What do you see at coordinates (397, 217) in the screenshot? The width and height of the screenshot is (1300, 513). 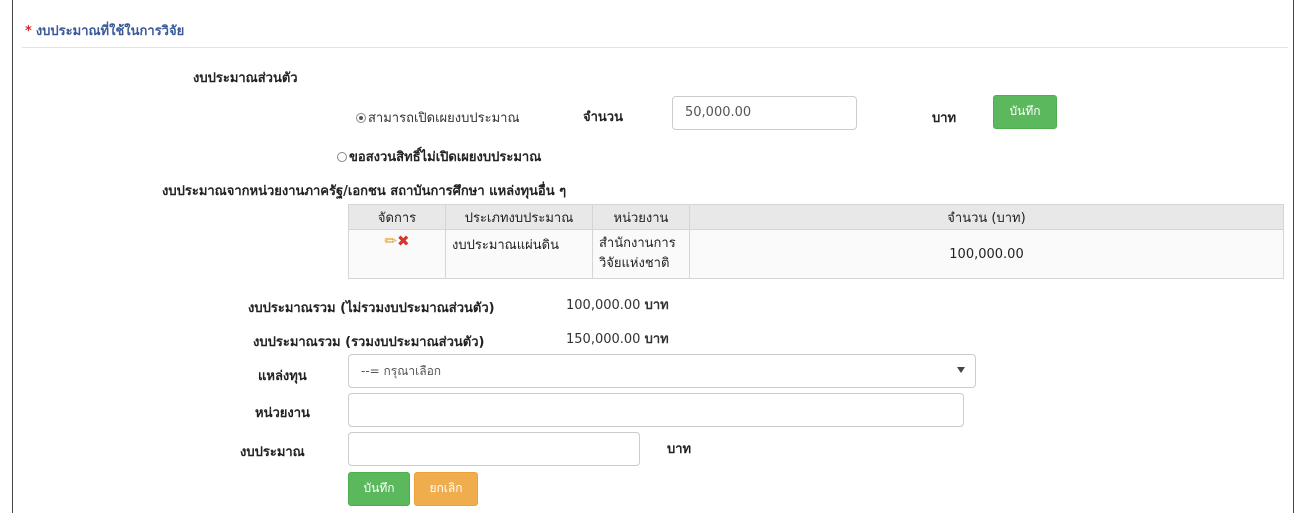 I see `col-manage: จัดการ` at bounding box center [397, 217].